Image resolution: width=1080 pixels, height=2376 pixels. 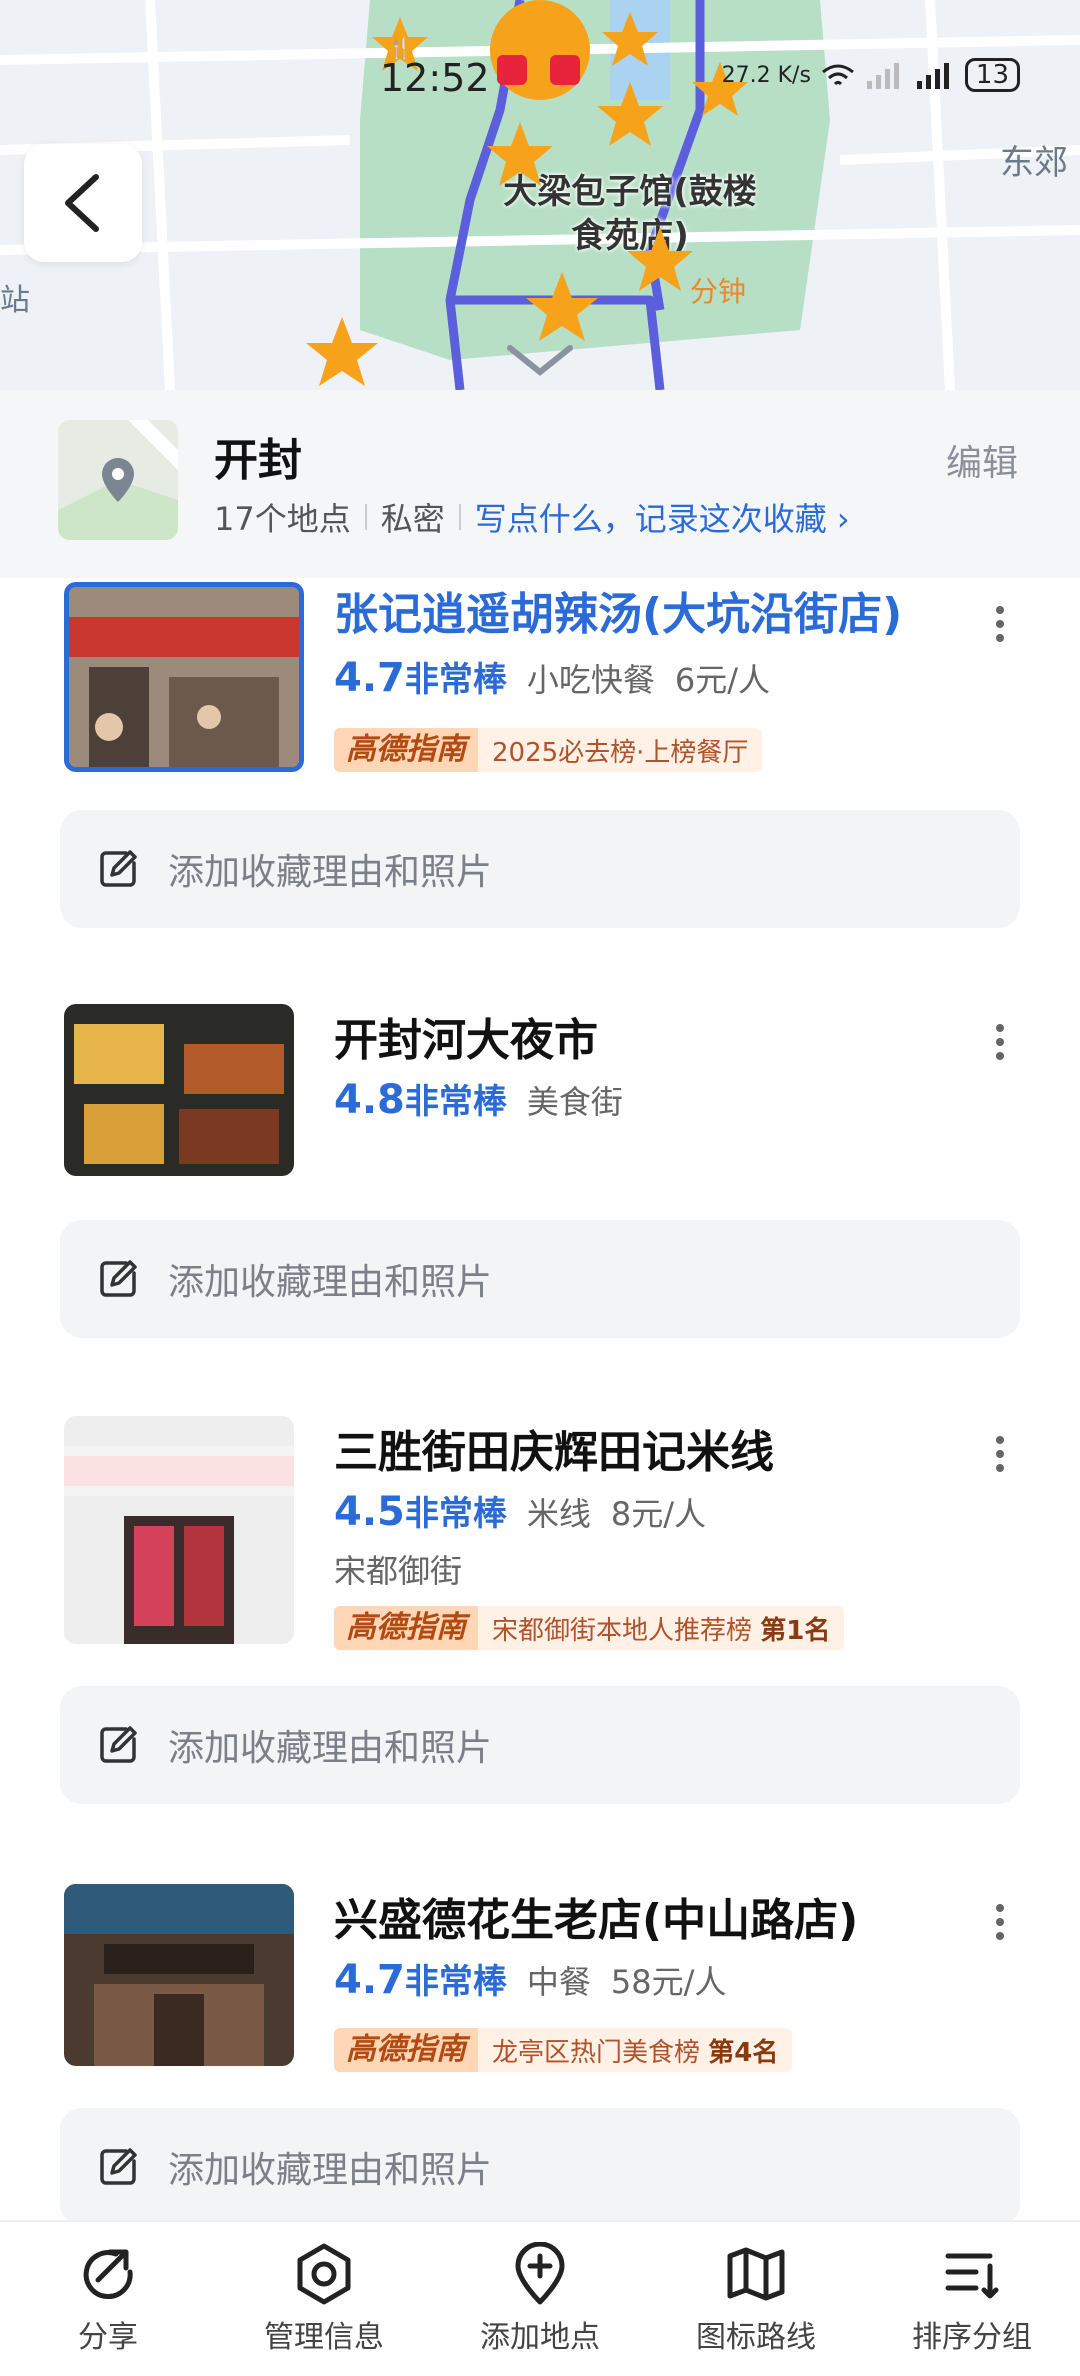 I want to click on map-edge-label: 站, so click(x=15, y=300).